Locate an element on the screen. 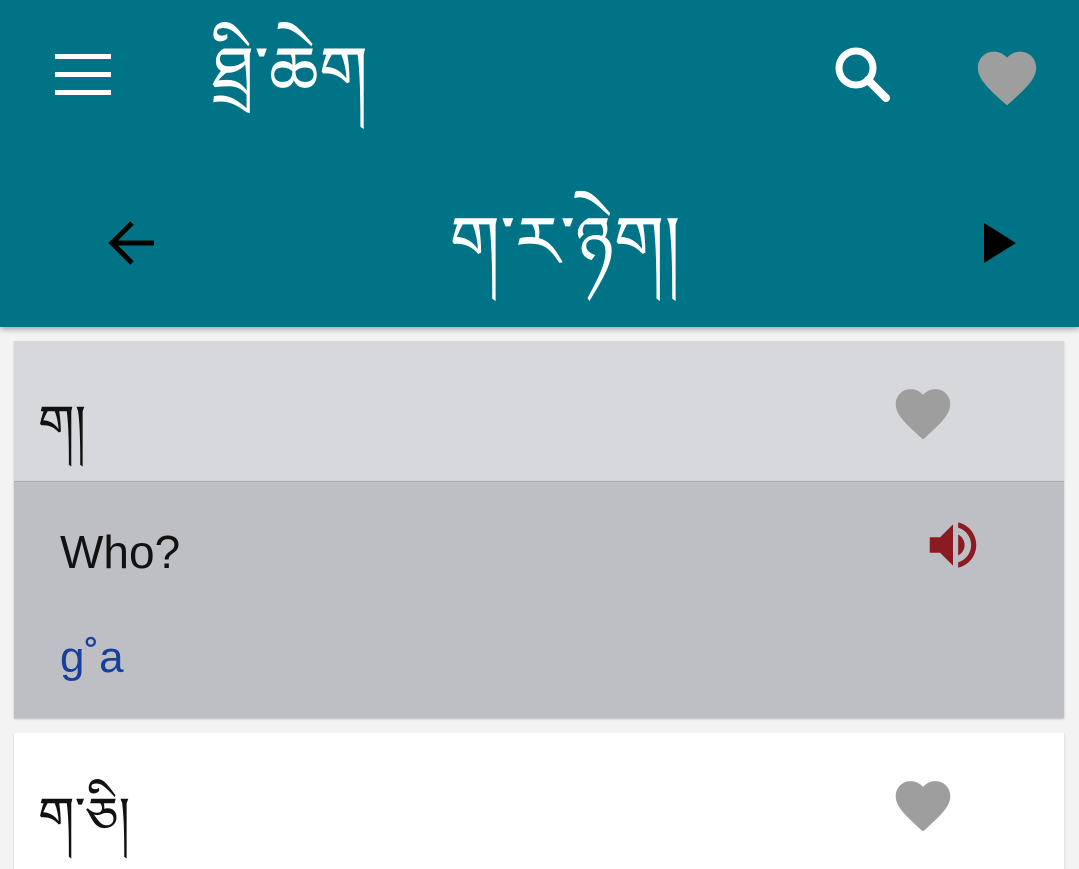 The width and height of the screenshot is (1079, 869). play-audio-button is located at coordinates (953, 545).